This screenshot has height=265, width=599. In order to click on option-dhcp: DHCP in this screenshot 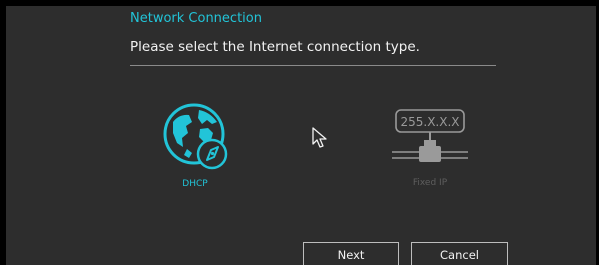, I will do `click(195, 150)`.